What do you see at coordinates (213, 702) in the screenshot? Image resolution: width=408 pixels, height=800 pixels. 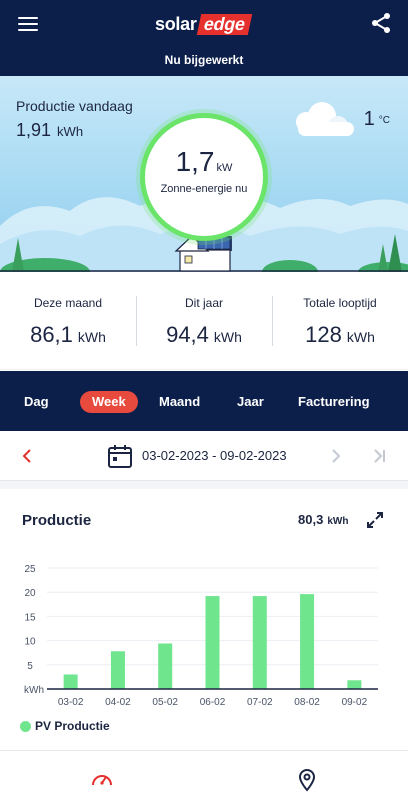 I see `x-tick-label: 06-02` at bounding box center [213, 702].